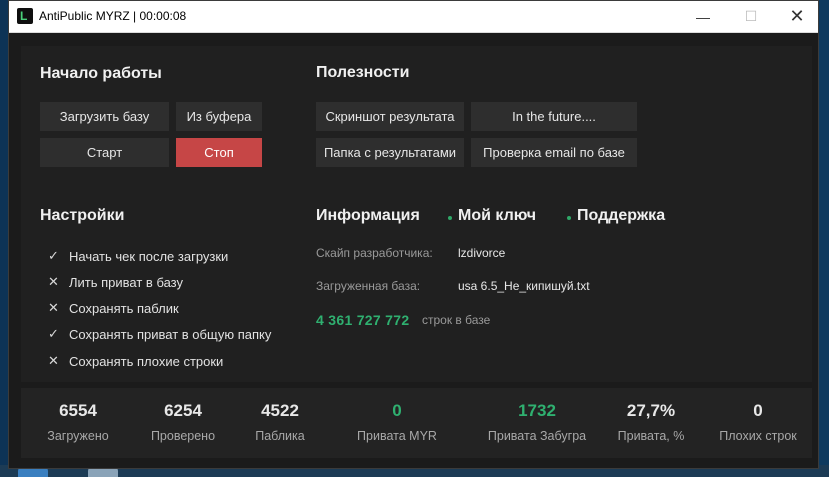 Image resolution: width=829 pixels, height=477 pixels. Describe the element at coordinates (651, 410) in the screenshot. I see `stat-value: 27,7%` at that location.